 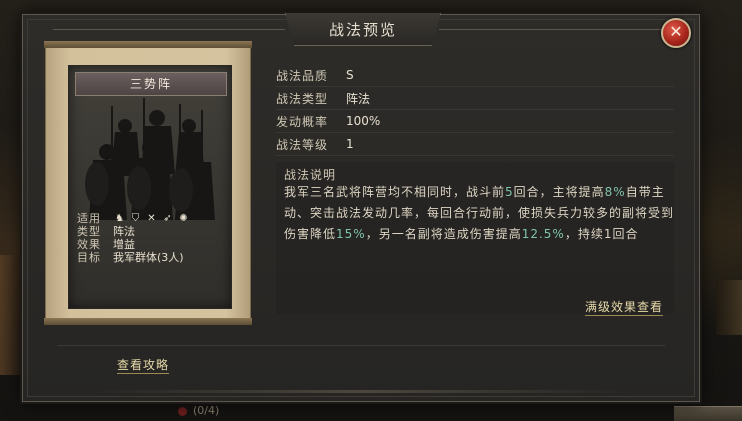 I want to click on desc-segment: ，持续1回合, so click(x=601, y=234).